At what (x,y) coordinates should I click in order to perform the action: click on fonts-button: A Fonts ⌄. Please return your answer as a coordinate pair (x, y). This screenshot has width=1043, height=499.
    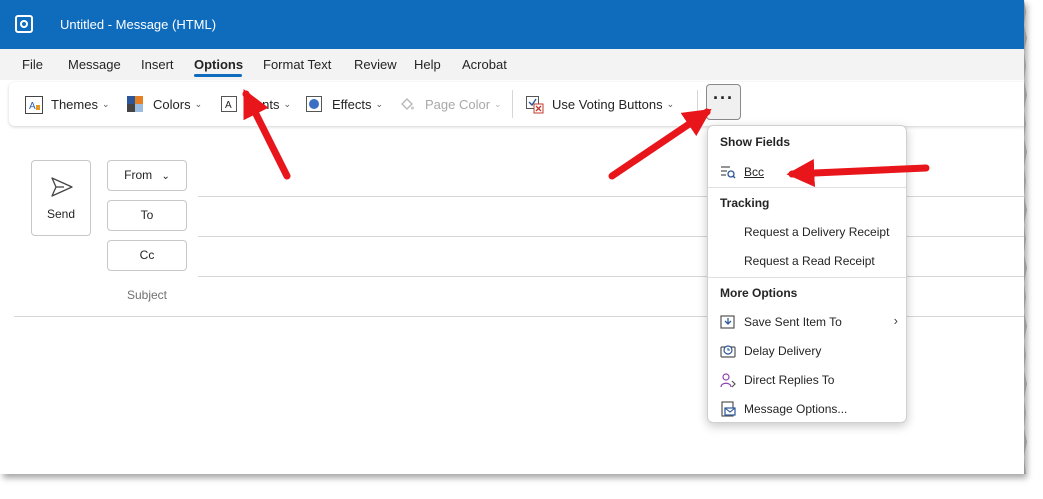
    Looking at the image, I should click on (256, 104).